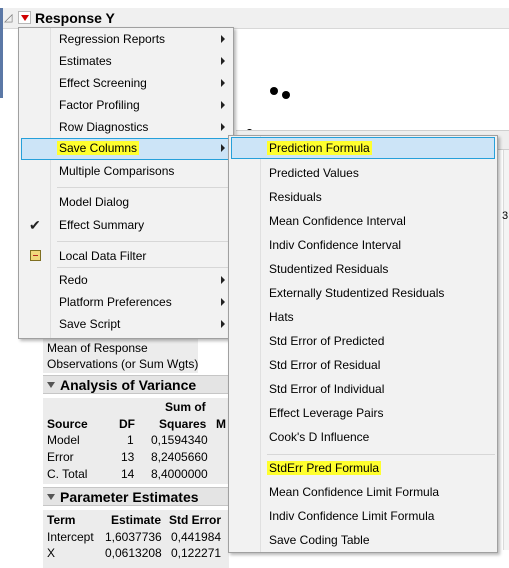  Describe the element at coordinates (128, 385) in the screenshot. I see `anova-title: Analysis of Variance` at that location.